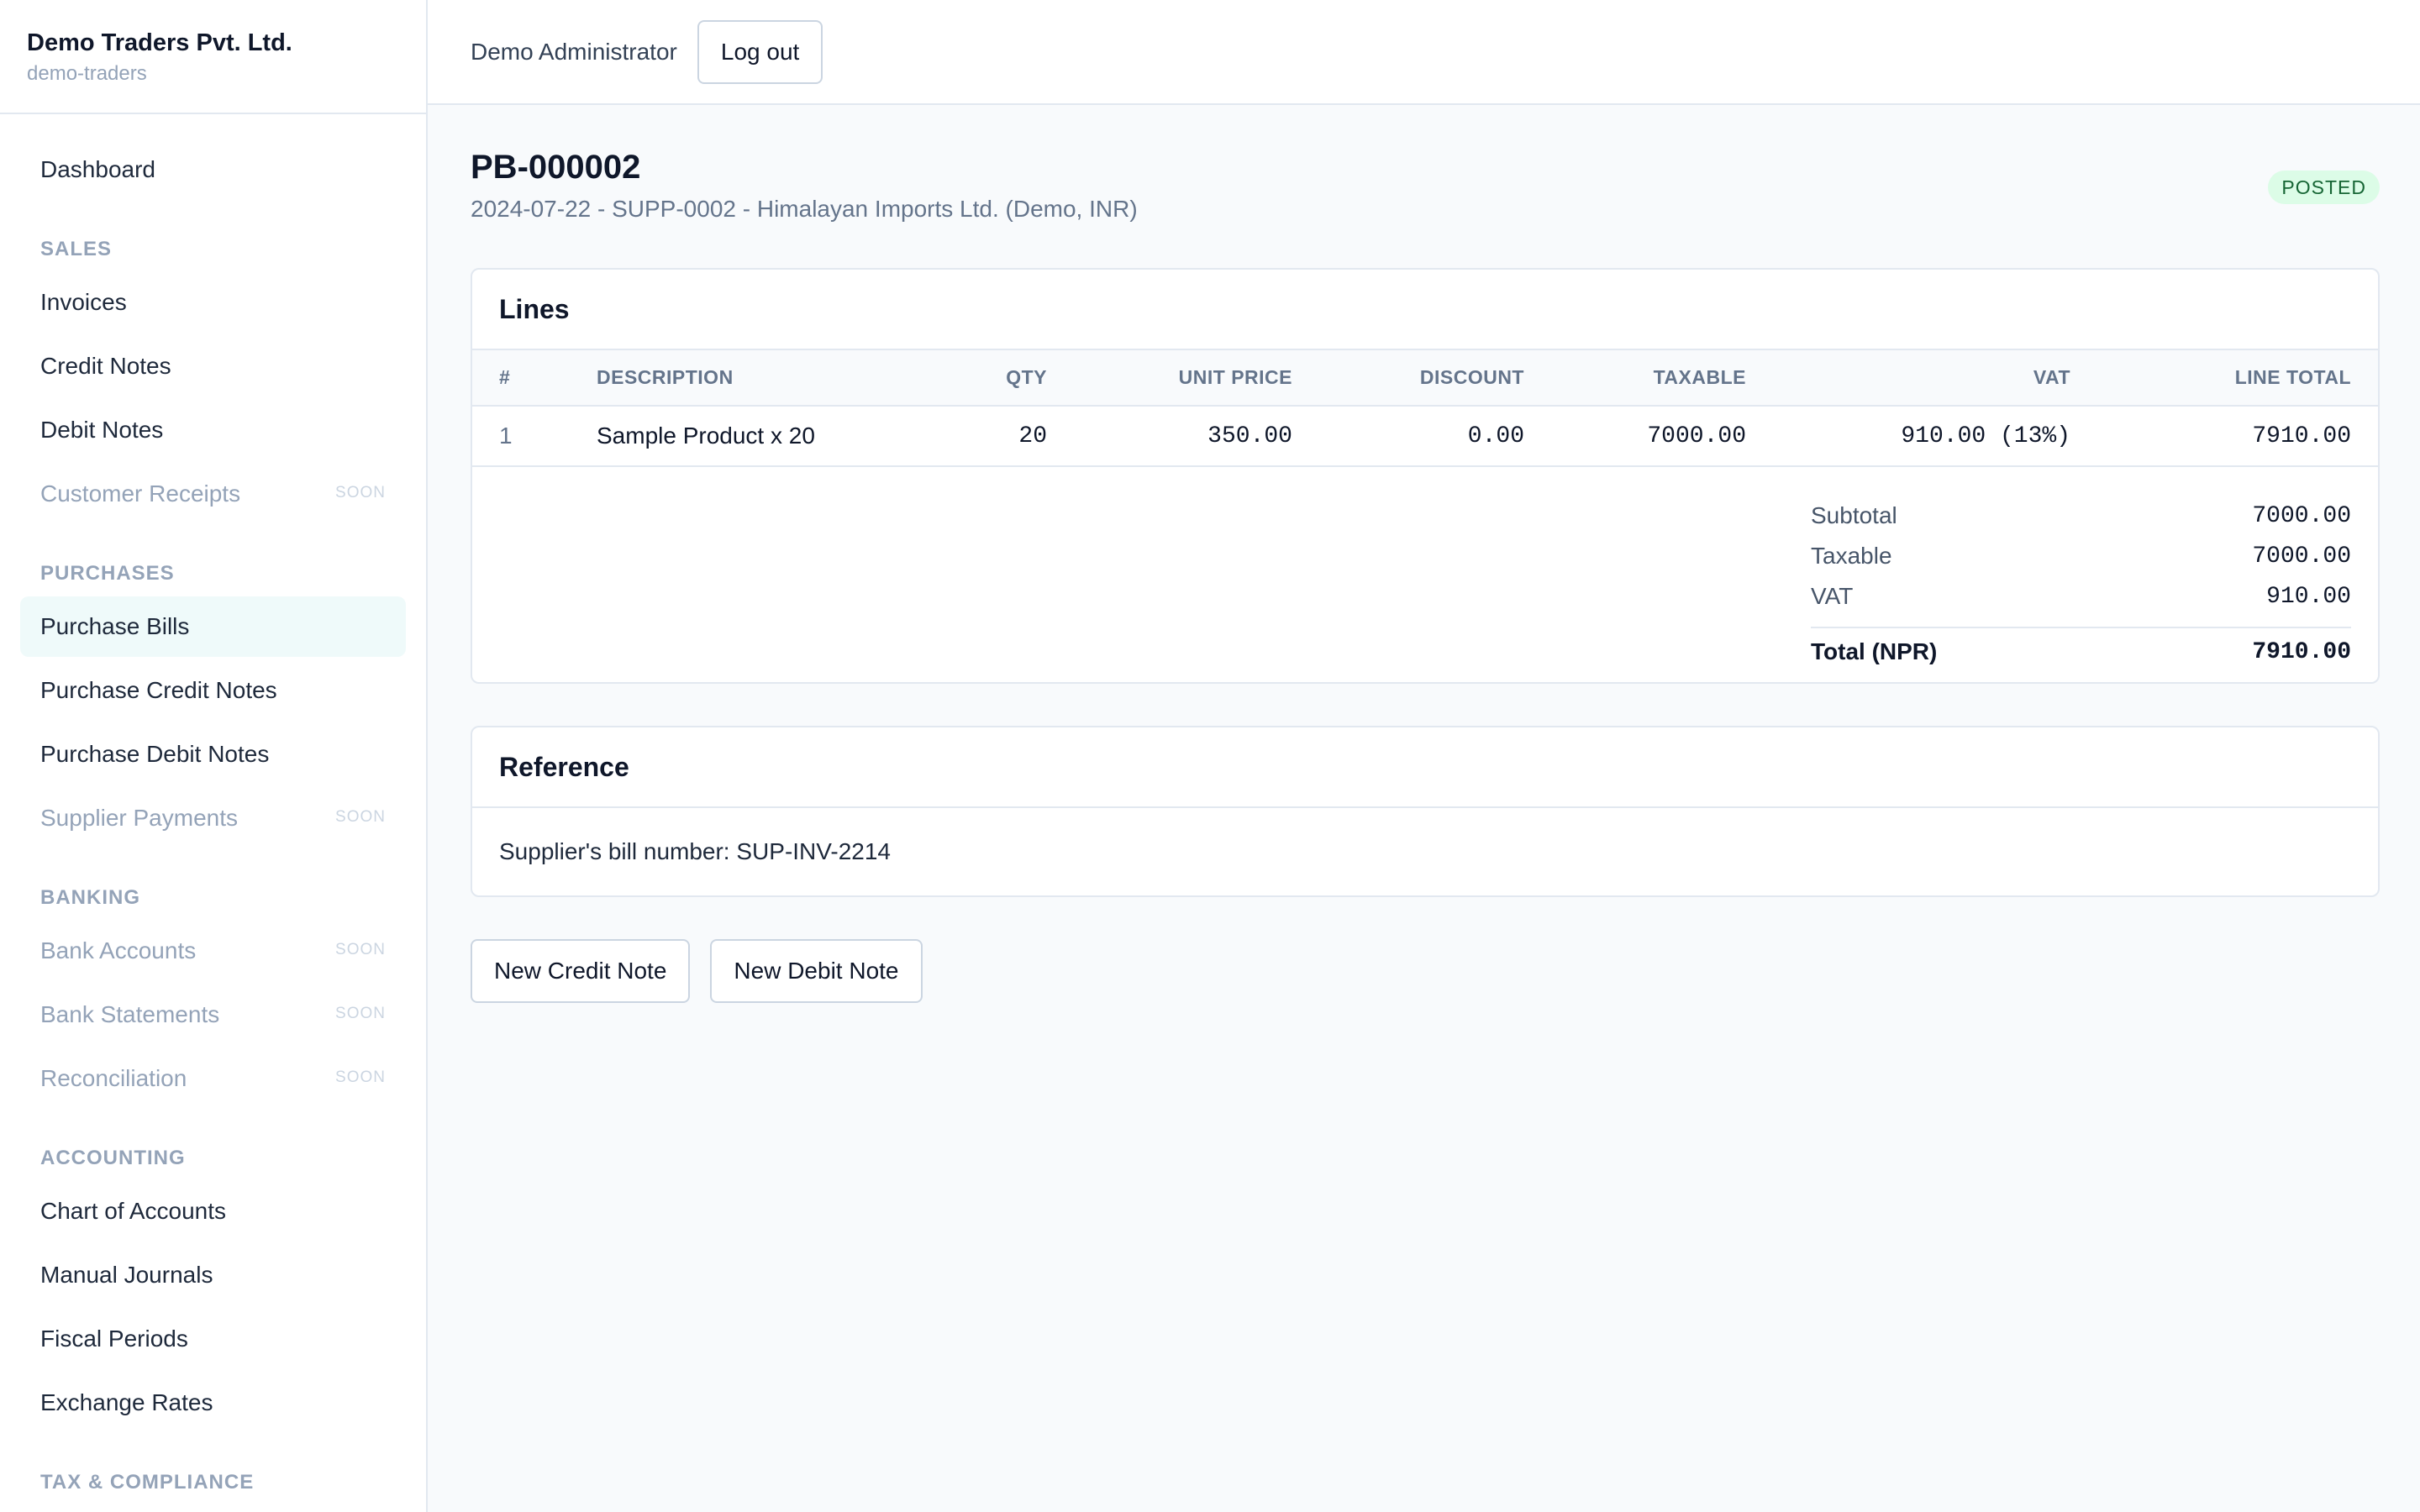 This screenshot has width=2420, height=1512. Describe the element at coordinates (127, 1402) in the screenshot. I see `sidebar-item-label: Exchange Rates` at that location.